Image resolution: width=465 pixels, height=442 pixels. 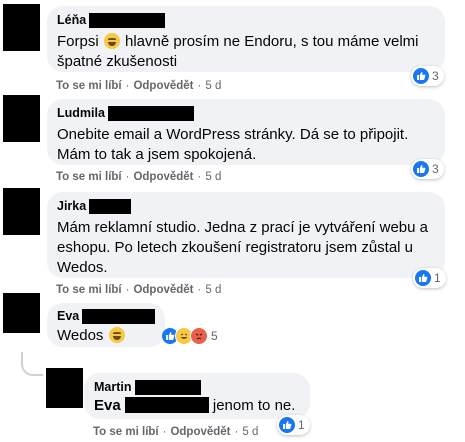 What do you see at coordinates (199, 336) in the screenshot?
I see `angry-icon` at bounding box center [199, 336].